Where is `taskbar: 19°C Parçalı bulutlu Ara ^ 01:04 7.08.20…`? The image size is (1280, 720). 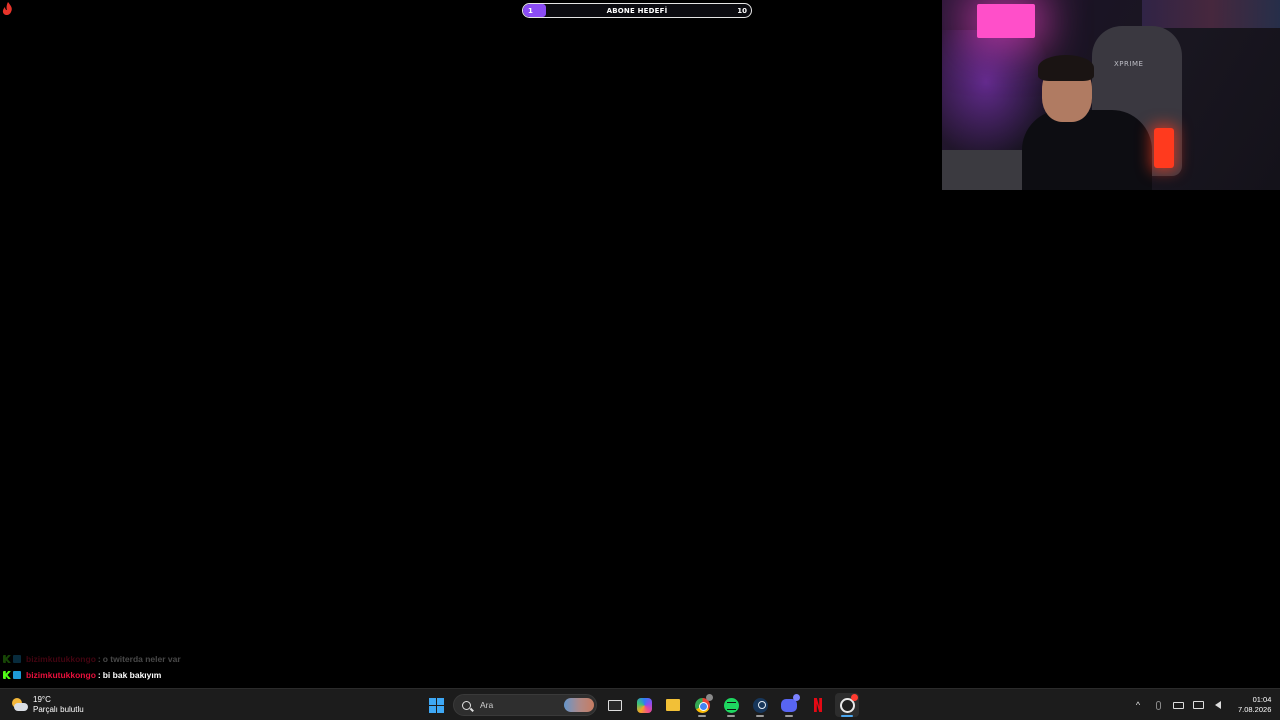 taskbar: 19°C Parçalı bulutlu Ara ^ 01:04 7.08.20… is located at coordinates (640, 704).